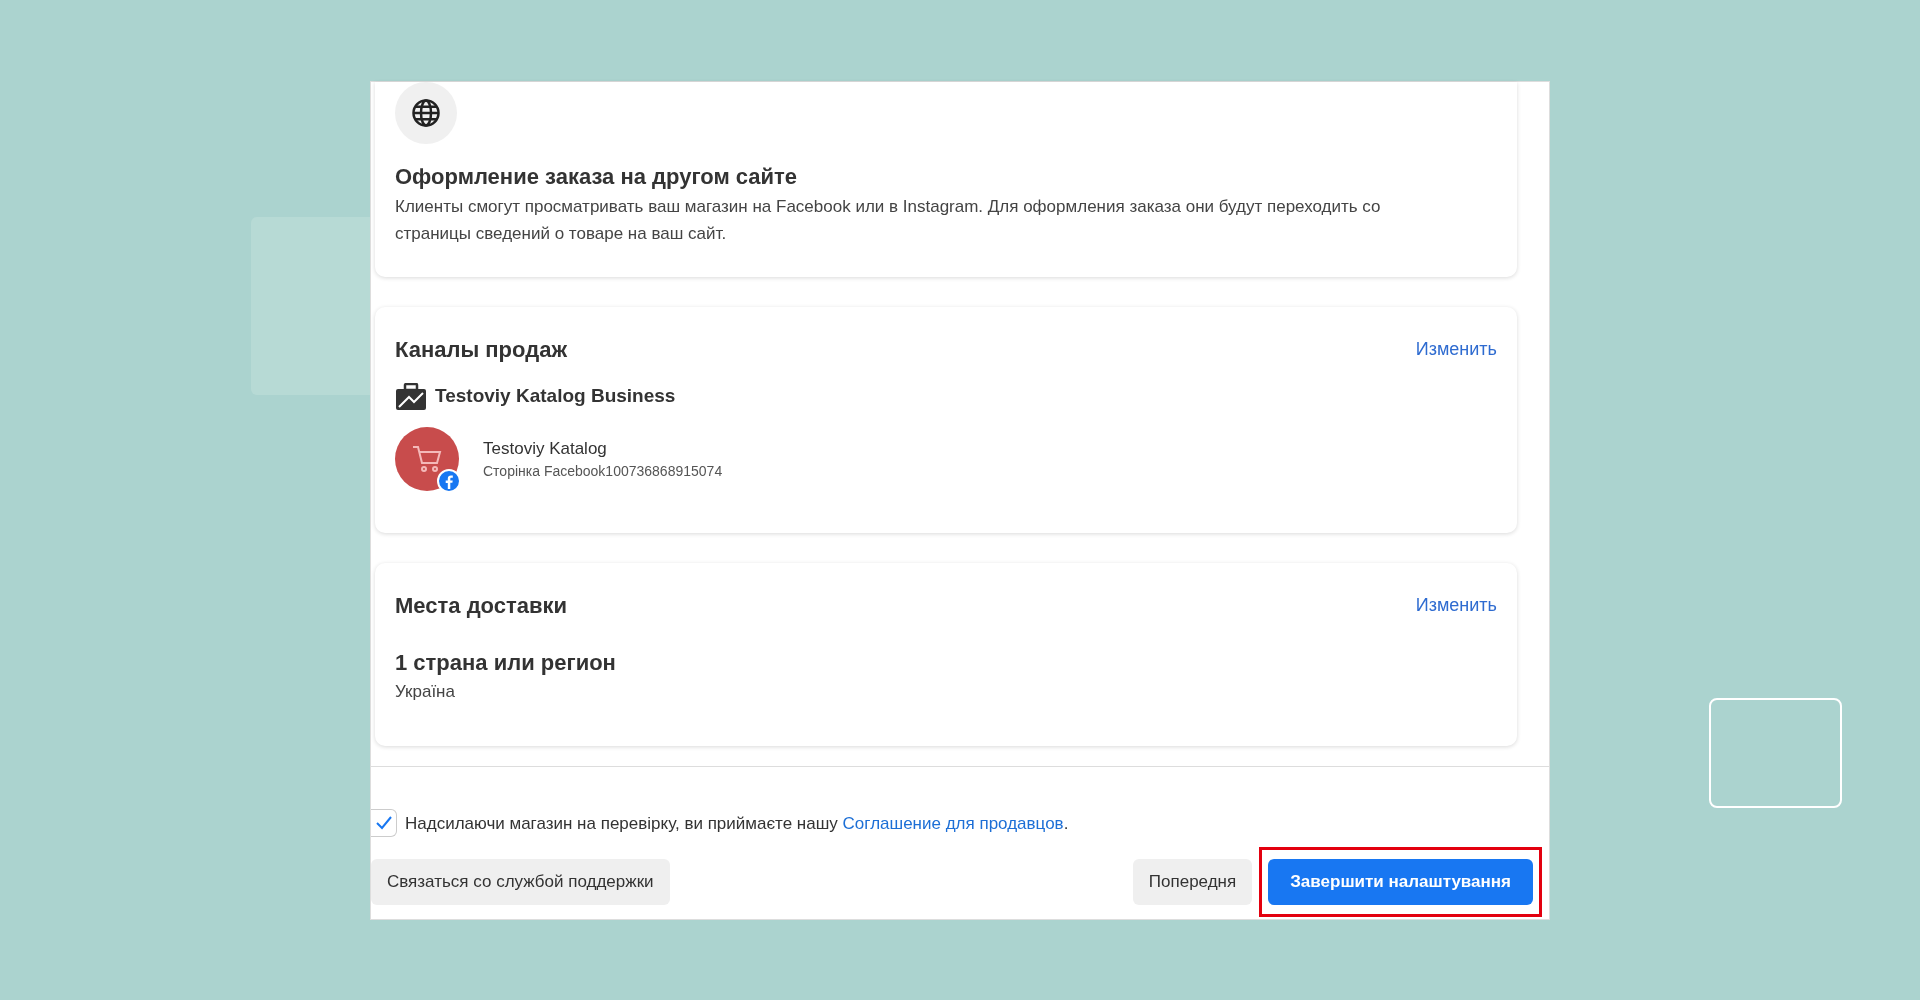 This screenshot has width=1920, height=1000. I want to click on facebook-icon, so click(449, 480).